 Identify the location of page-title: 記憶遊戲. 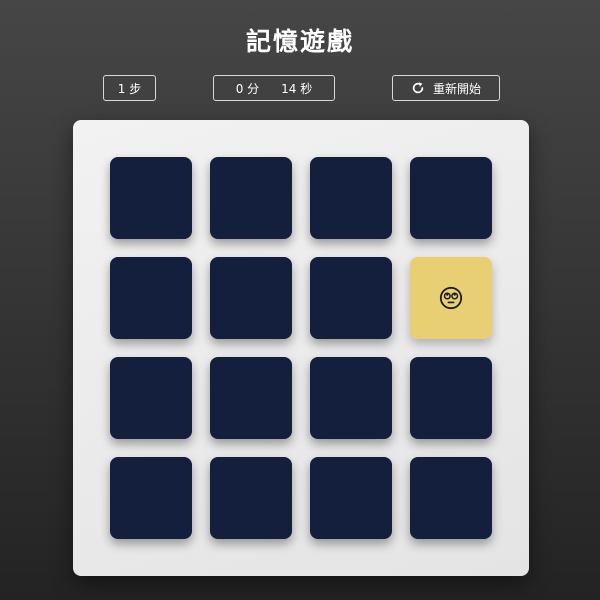
(299, 41).